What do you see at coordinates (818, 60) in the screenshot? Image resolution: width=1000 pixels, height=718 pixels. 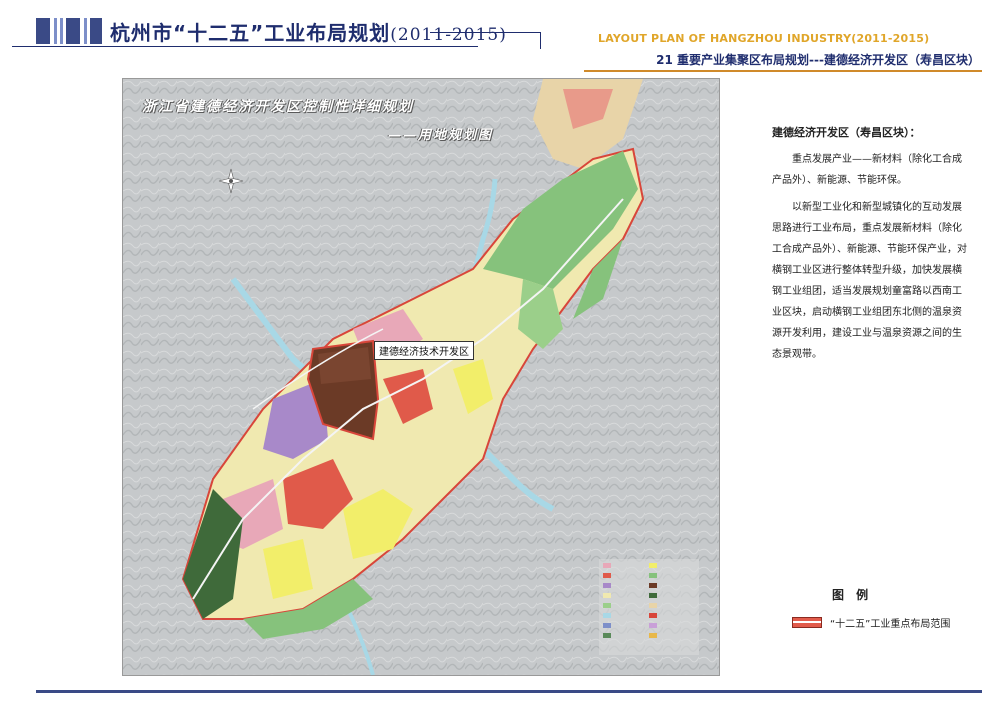 I see `page-subtitle: 21 重要产业集聚区布局规划---建德经济开发区（寿昌区块）` at bounding box center [818, 60].